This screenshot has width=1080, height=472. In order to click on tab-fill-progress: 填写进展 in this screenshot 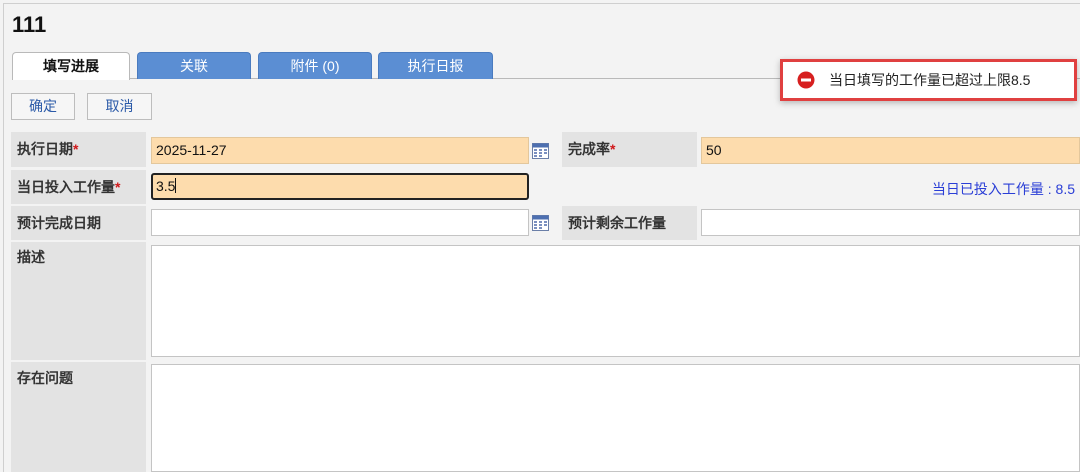, I will do `click(71, 66)`.